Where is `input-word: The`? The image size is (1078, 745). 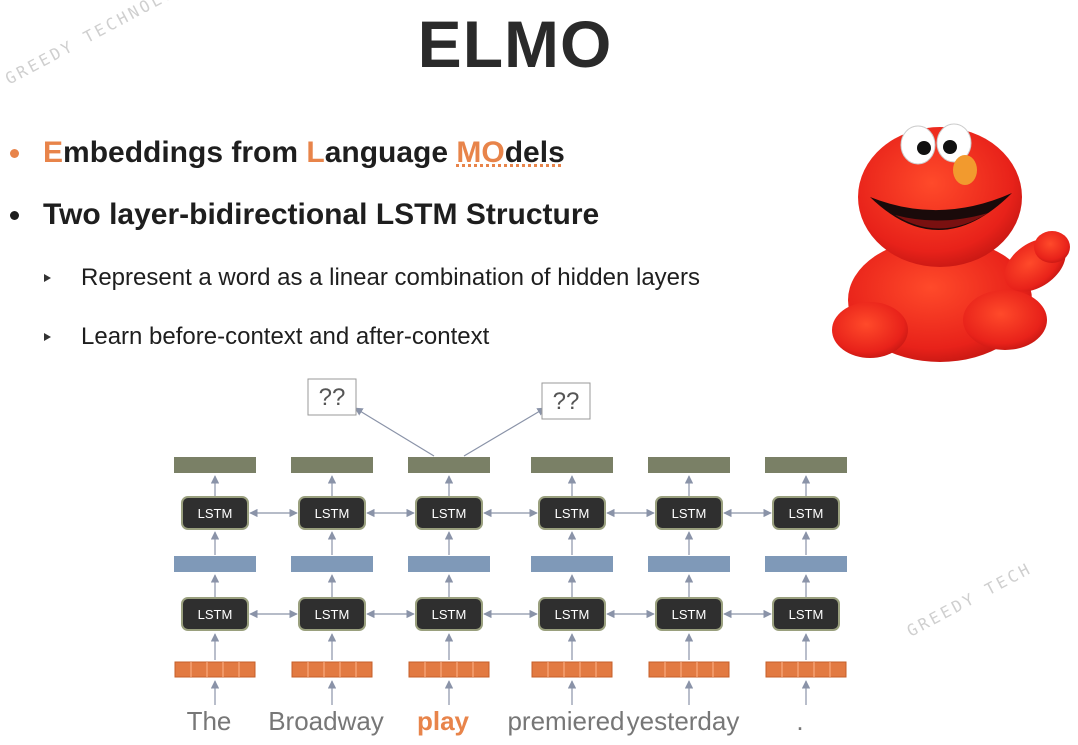 input-word: The is located at coordinates (209, 721).